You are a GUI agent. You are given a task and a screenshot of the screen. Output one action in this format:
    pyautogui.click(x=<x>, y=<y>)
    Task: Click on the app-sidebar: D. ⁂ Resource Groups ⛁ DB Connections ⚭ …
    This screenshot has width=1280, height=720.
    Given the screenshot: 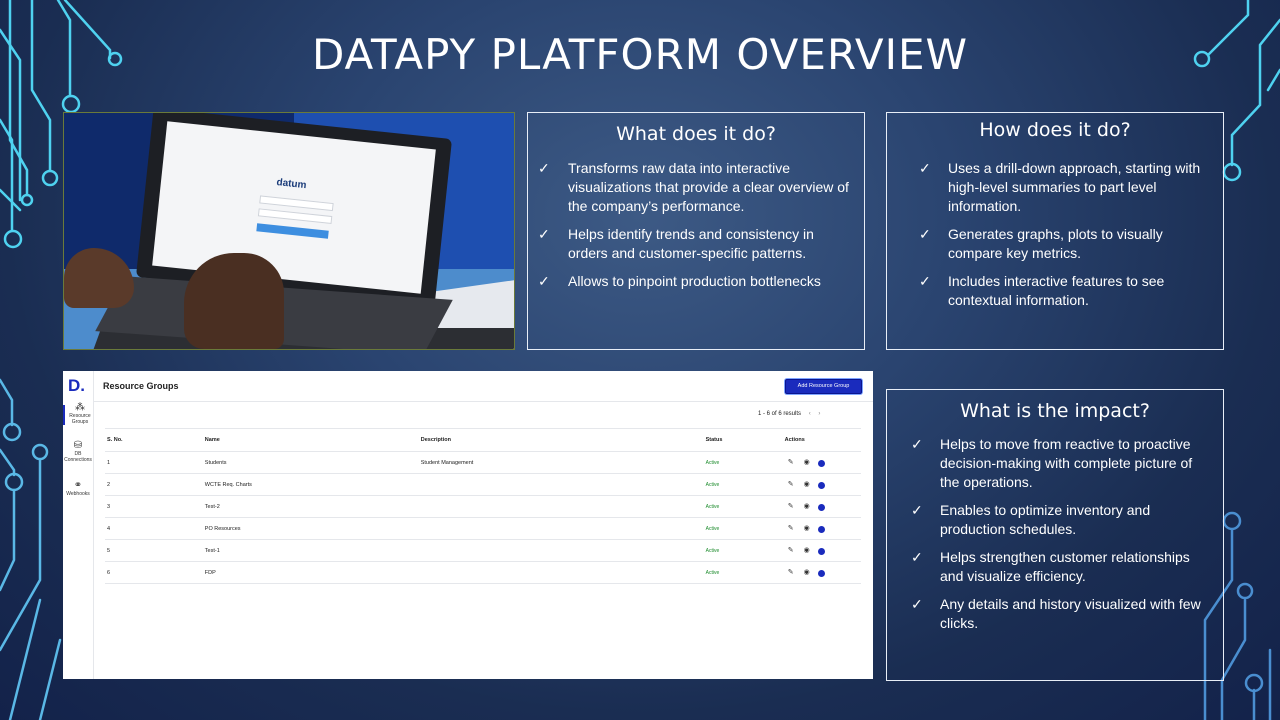 What is the action you would take?
    pyautogui.click(x=78, y=525)
    